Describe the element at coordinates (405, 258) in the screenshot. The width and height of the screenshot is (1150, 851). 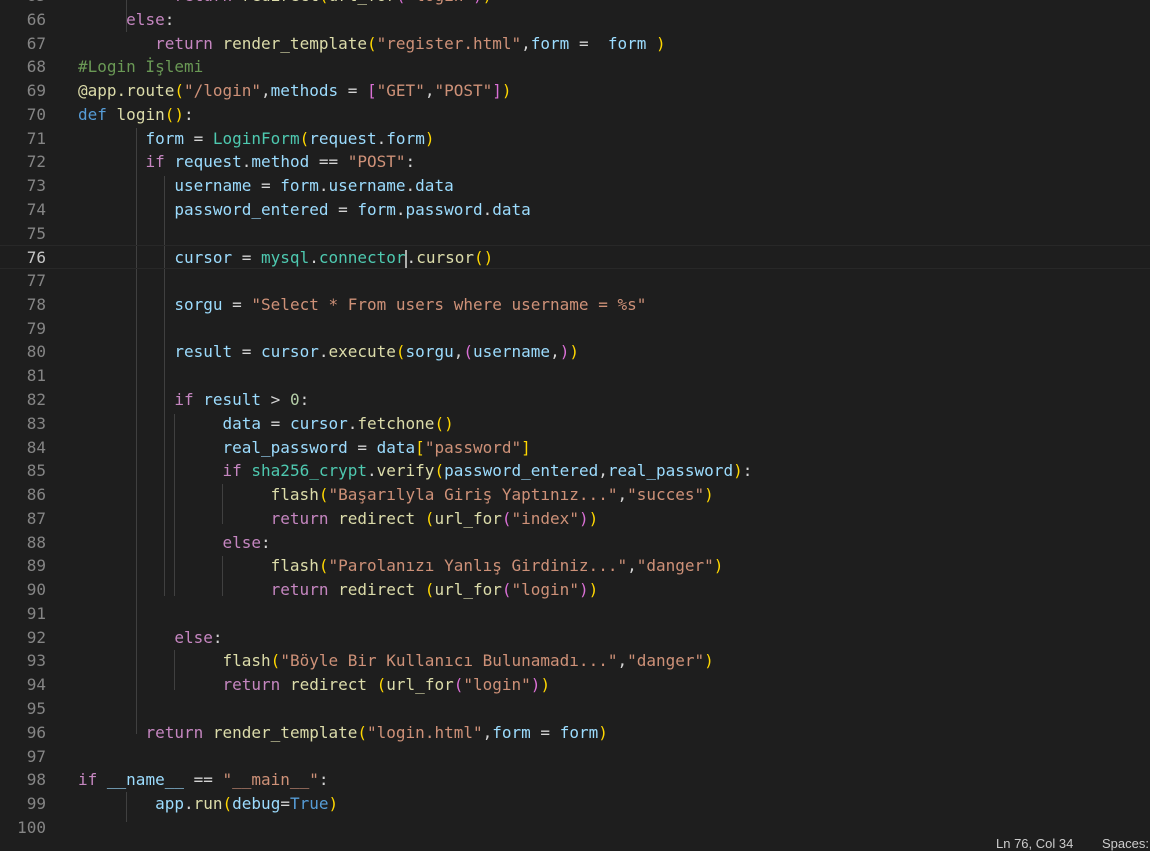
I see `text-cursor` at that location.